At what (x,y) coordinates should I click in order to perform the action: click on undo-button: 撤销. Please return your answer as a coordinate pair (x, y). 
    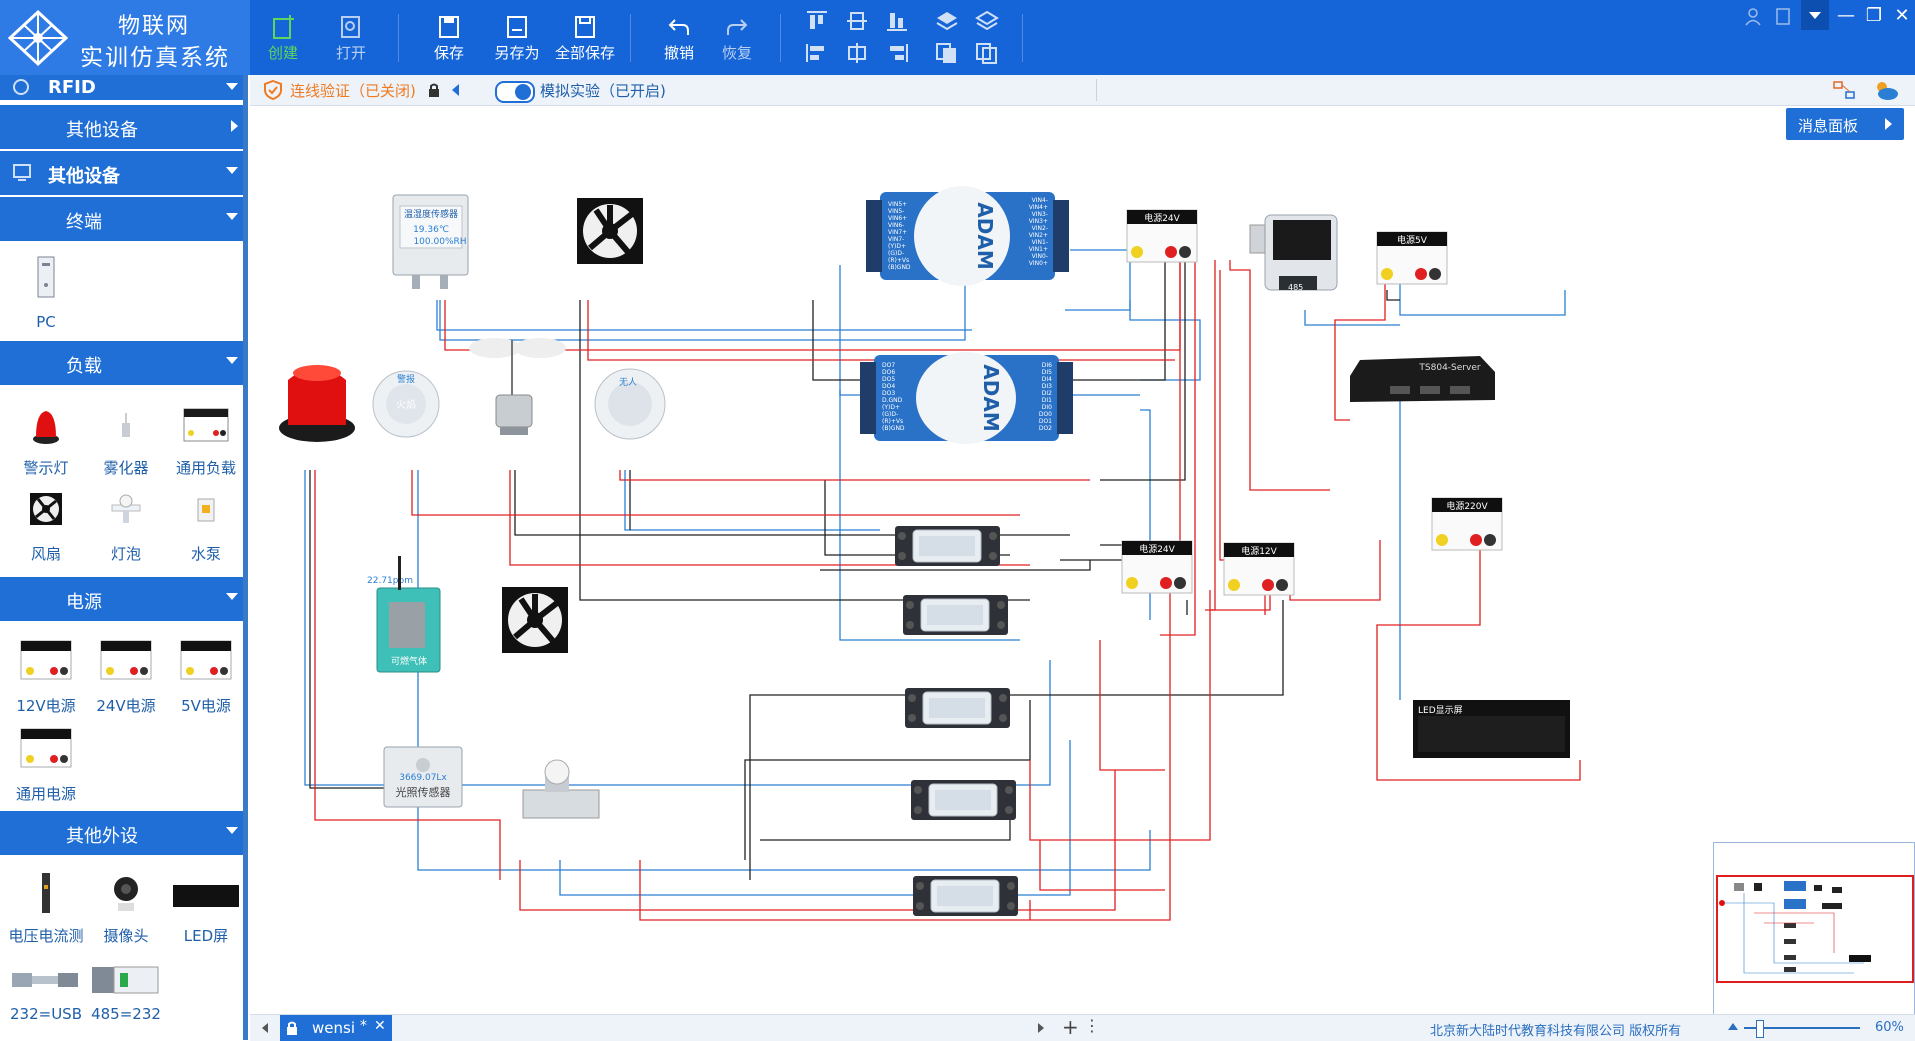
    Looking at the image, I should click on (679, 40).